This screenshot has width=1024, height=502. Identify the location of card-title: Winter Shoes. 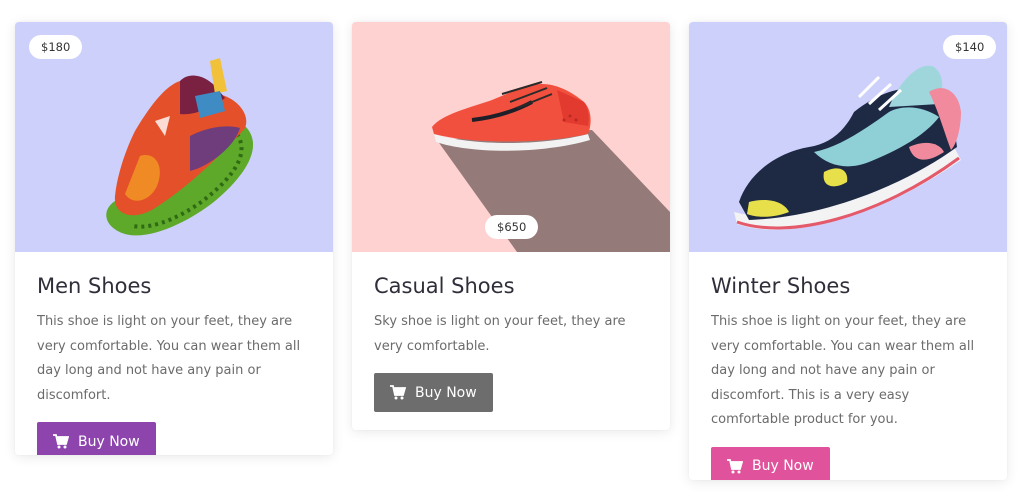
(781, 286).